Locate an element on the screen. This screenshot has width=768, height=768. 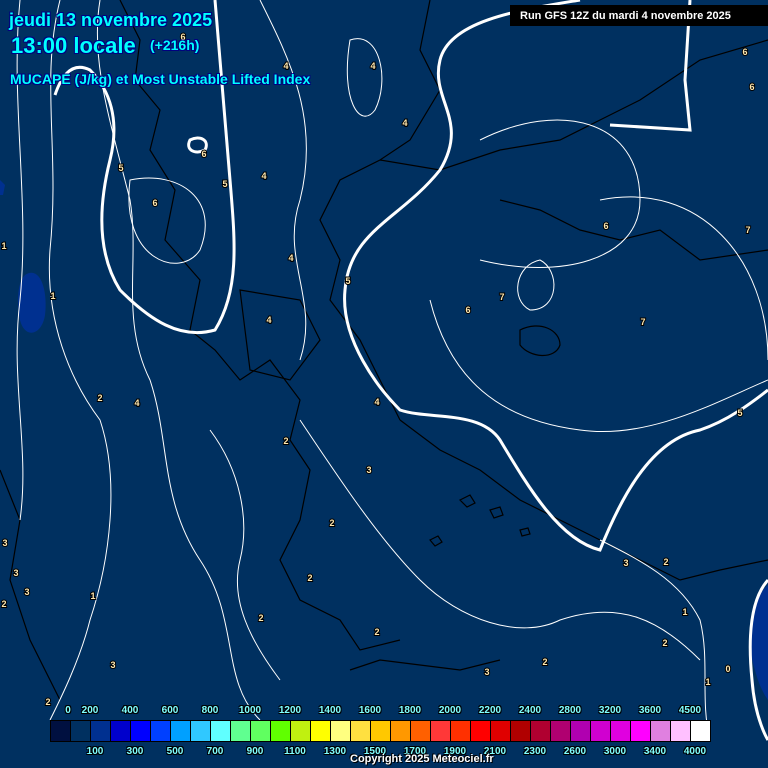
legend-label-top: 800 is located at coordinates (210, 710).